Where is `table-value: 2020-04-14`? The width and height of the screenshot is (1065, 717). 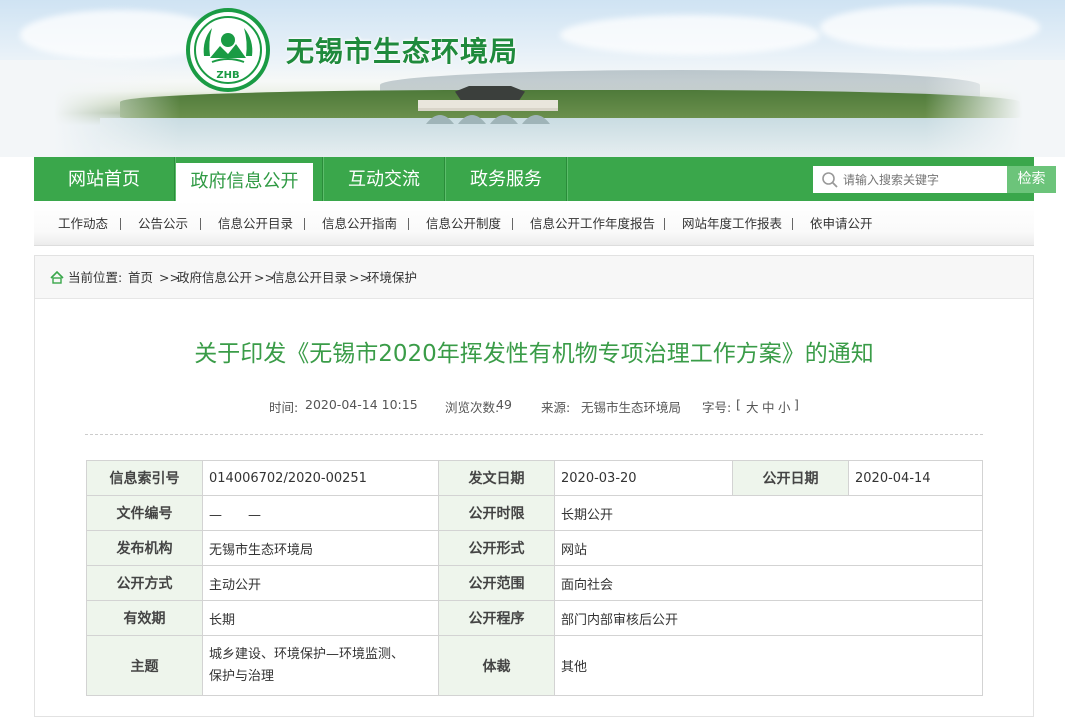 table-value: 2020-04-14 is located at coordinates (915, 478).